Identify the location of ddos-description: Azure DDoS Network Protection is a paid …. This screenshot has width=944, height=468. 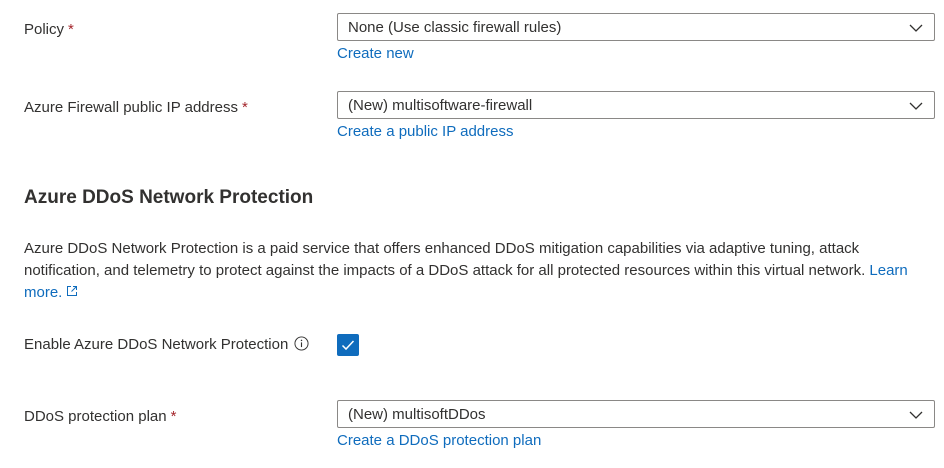
(479, 271).